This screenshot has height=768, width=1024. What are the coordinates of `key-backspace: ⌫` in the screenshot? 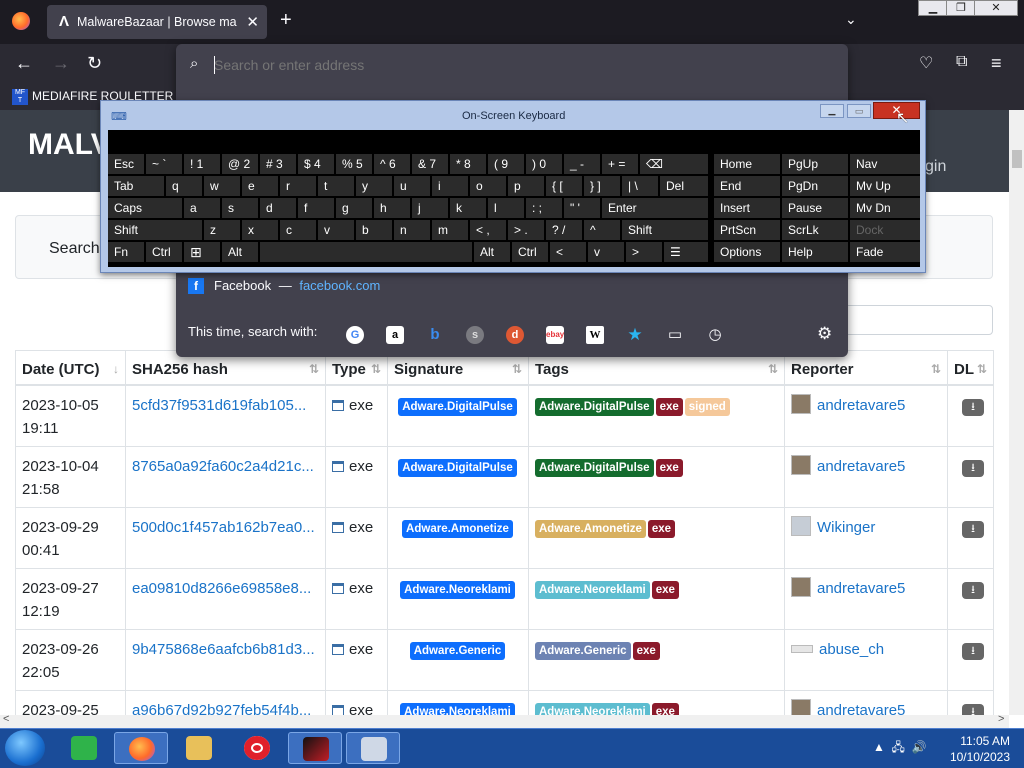 It's located at (674, 164).